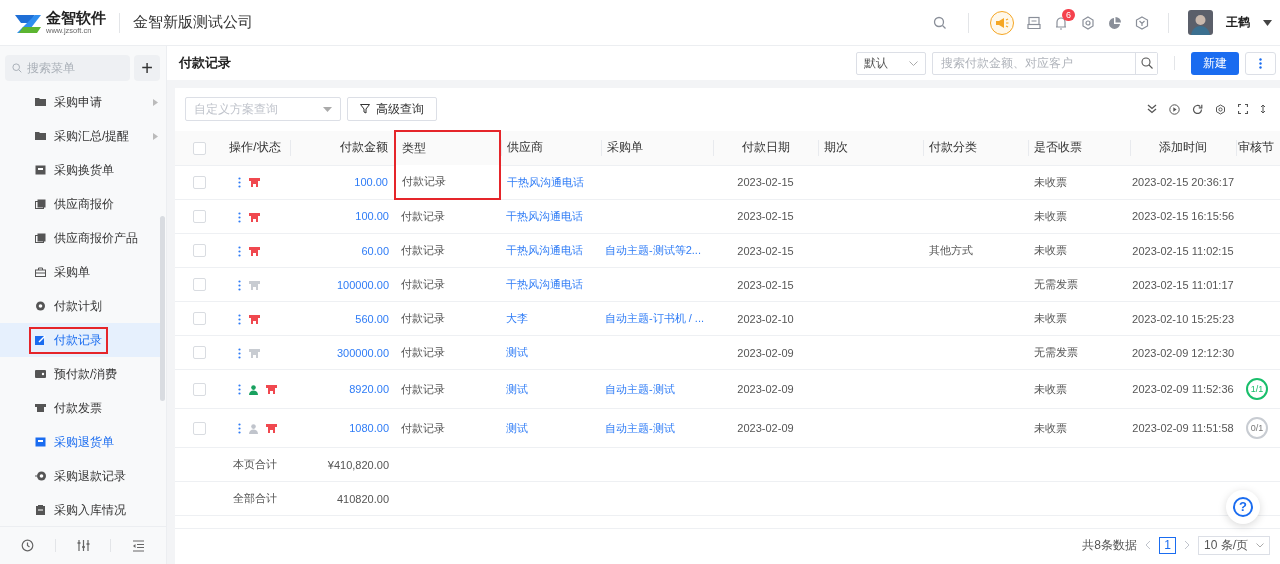 The width and height of the screenshot is (1280, 564). Describe the element at coordinates (342, 250) in the screenshot. I see `table-link: 60.00` at that location.